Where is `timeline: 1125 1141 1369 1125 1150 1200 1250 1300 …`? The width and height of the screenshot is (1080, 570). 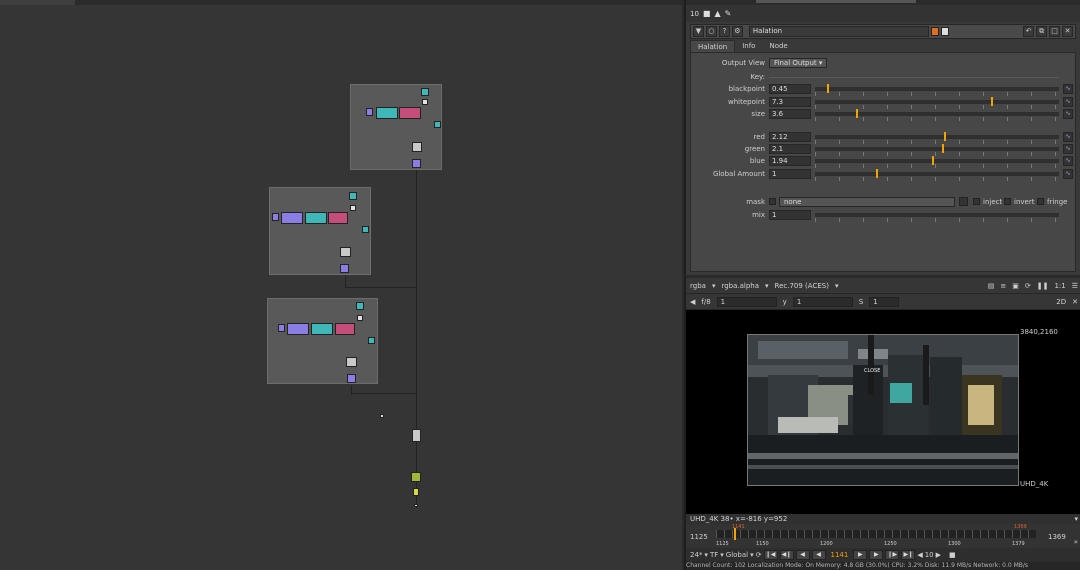 timeline: 1125 1141 1369 1125 1150 1200 1250 1300 … is located at coordinates (883, 537).